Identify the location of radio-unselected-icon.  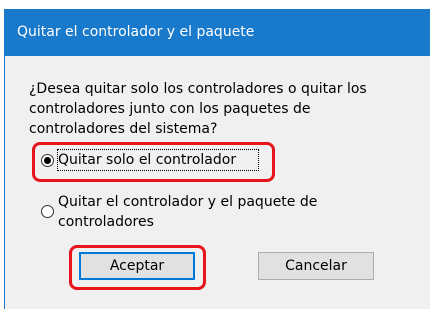
(47, 211).